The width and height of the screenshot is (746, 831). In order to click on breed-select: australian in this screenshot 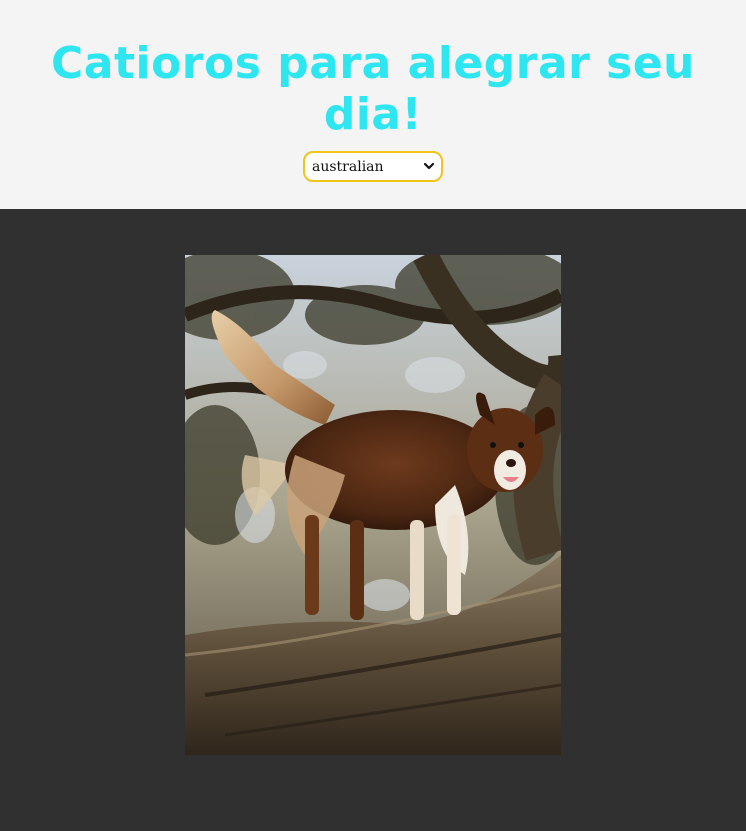, I will do `click(373, 166)`.